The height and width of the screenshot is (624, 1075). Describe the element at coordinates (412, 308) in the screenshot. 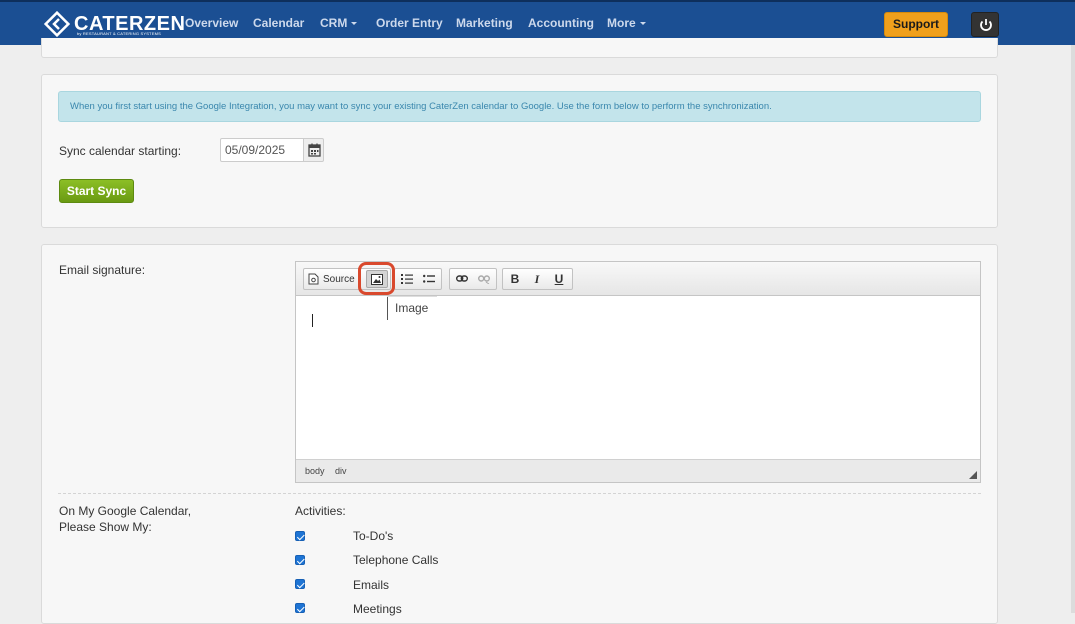

I see `image-tooltip: Image` at that location.